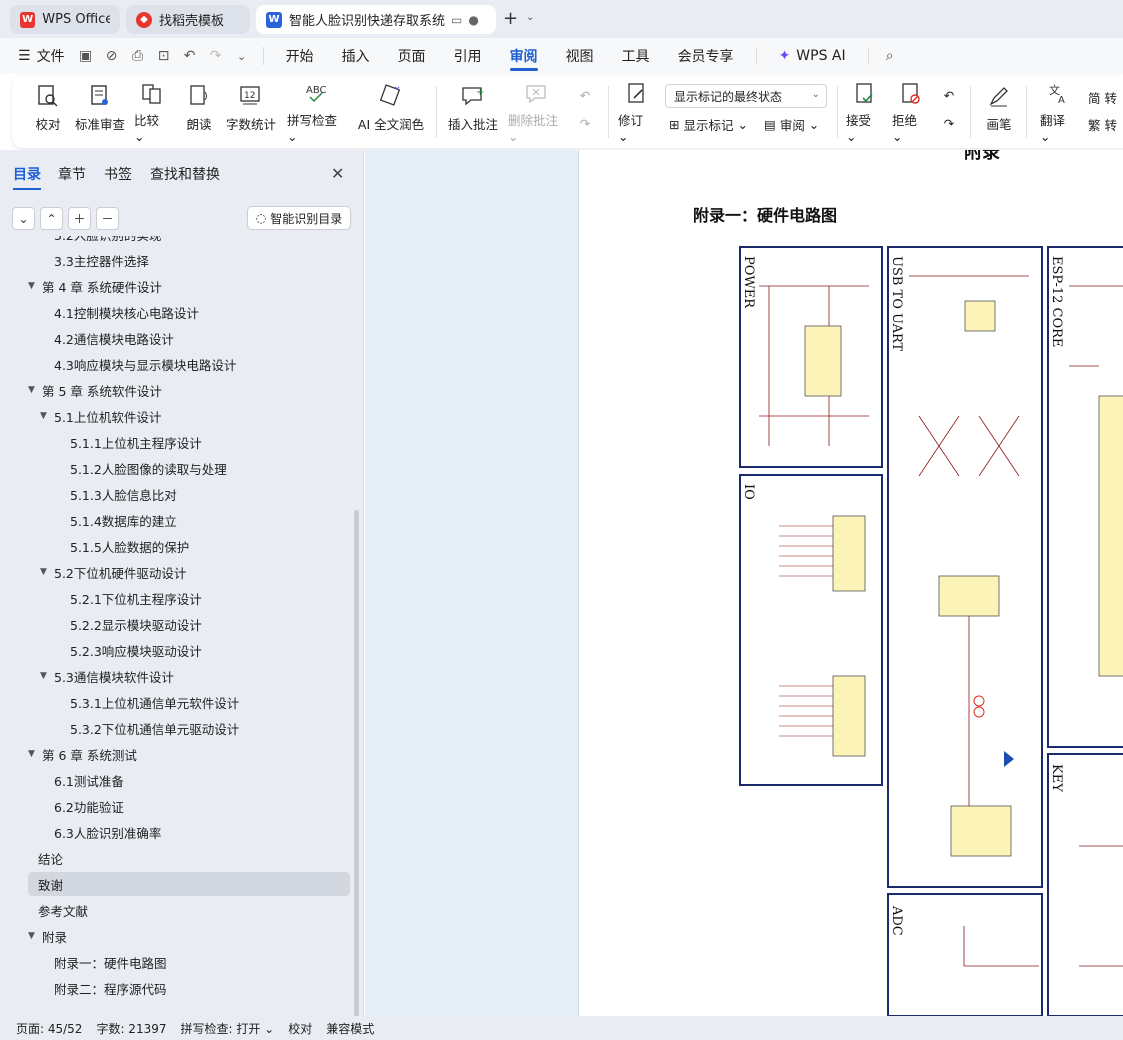  Describe the element at coordinates (216, 56) in the screenshot. I see `redo-icon: ↷` at that location.